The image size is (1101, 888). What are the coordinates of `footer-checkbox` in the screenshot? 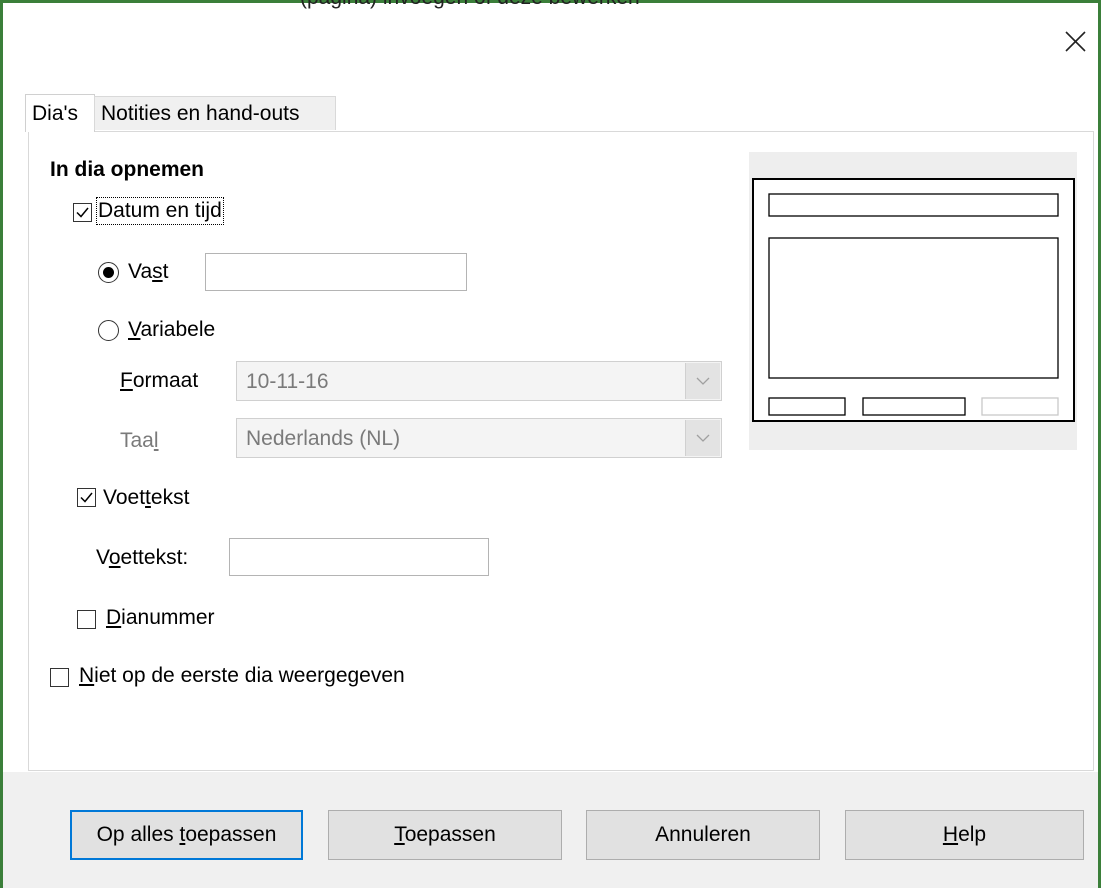 It's located at (86, 497).